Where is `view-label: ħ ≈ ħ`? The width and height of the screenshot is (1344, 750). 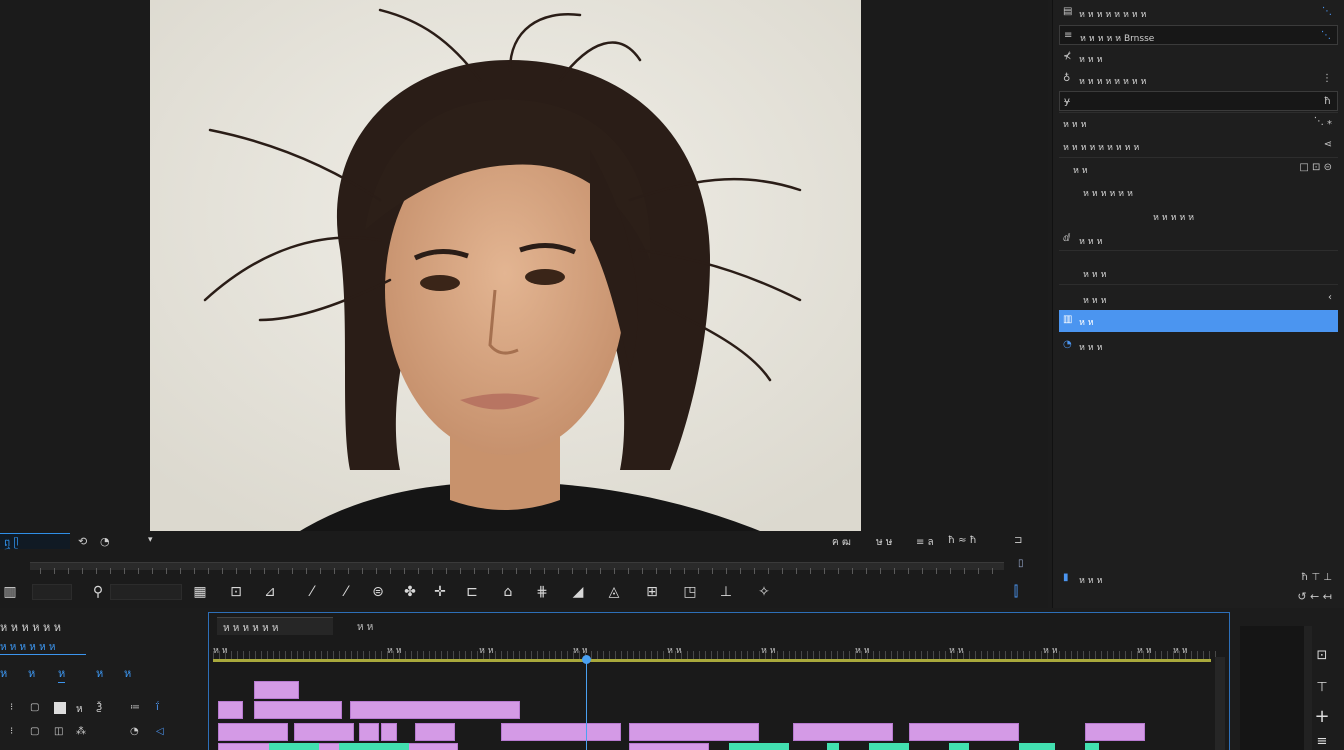 view-label: ħ ≈ ħ is located at coordinates (962, 540).